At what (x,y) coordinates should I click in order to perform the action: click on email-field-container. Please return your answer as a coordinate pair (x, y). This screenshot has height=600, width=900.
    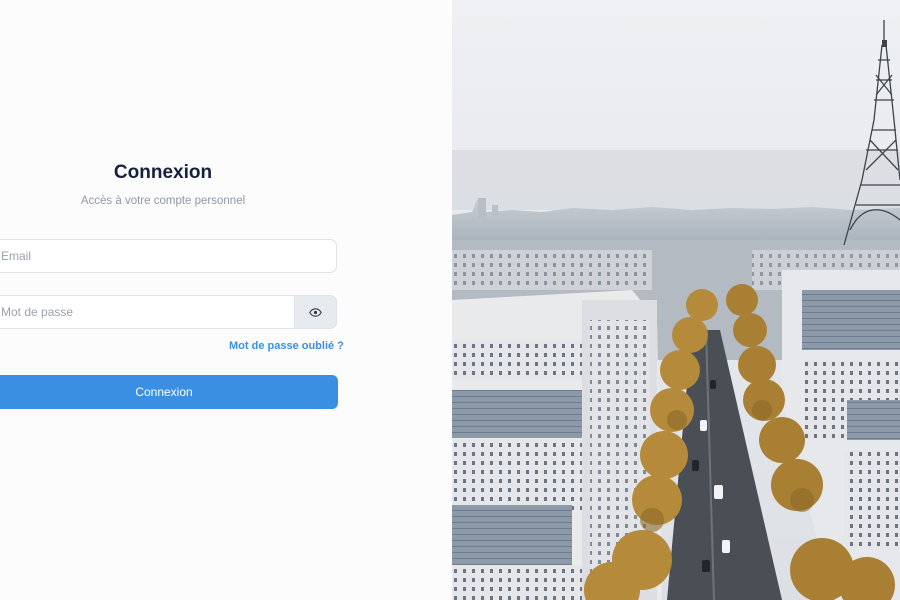
    Looking at the image, I should click on (168, 256).